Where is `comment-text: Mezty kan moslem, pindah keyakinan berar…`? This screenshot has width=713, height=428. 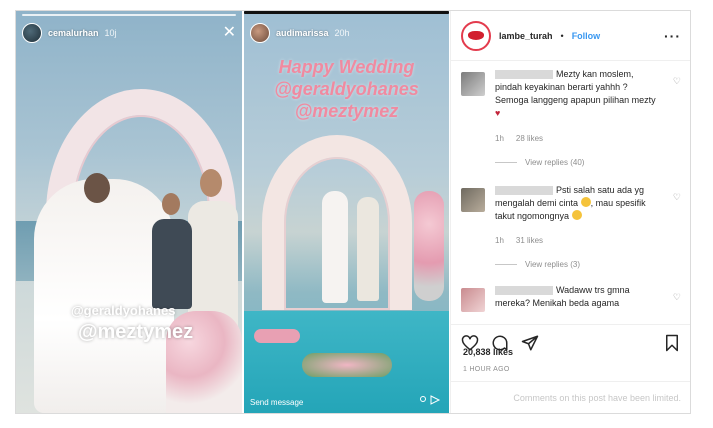
comment-text: Mezty kan moslem, pindah keyakinan berar… is located at coordinates (575, 93).